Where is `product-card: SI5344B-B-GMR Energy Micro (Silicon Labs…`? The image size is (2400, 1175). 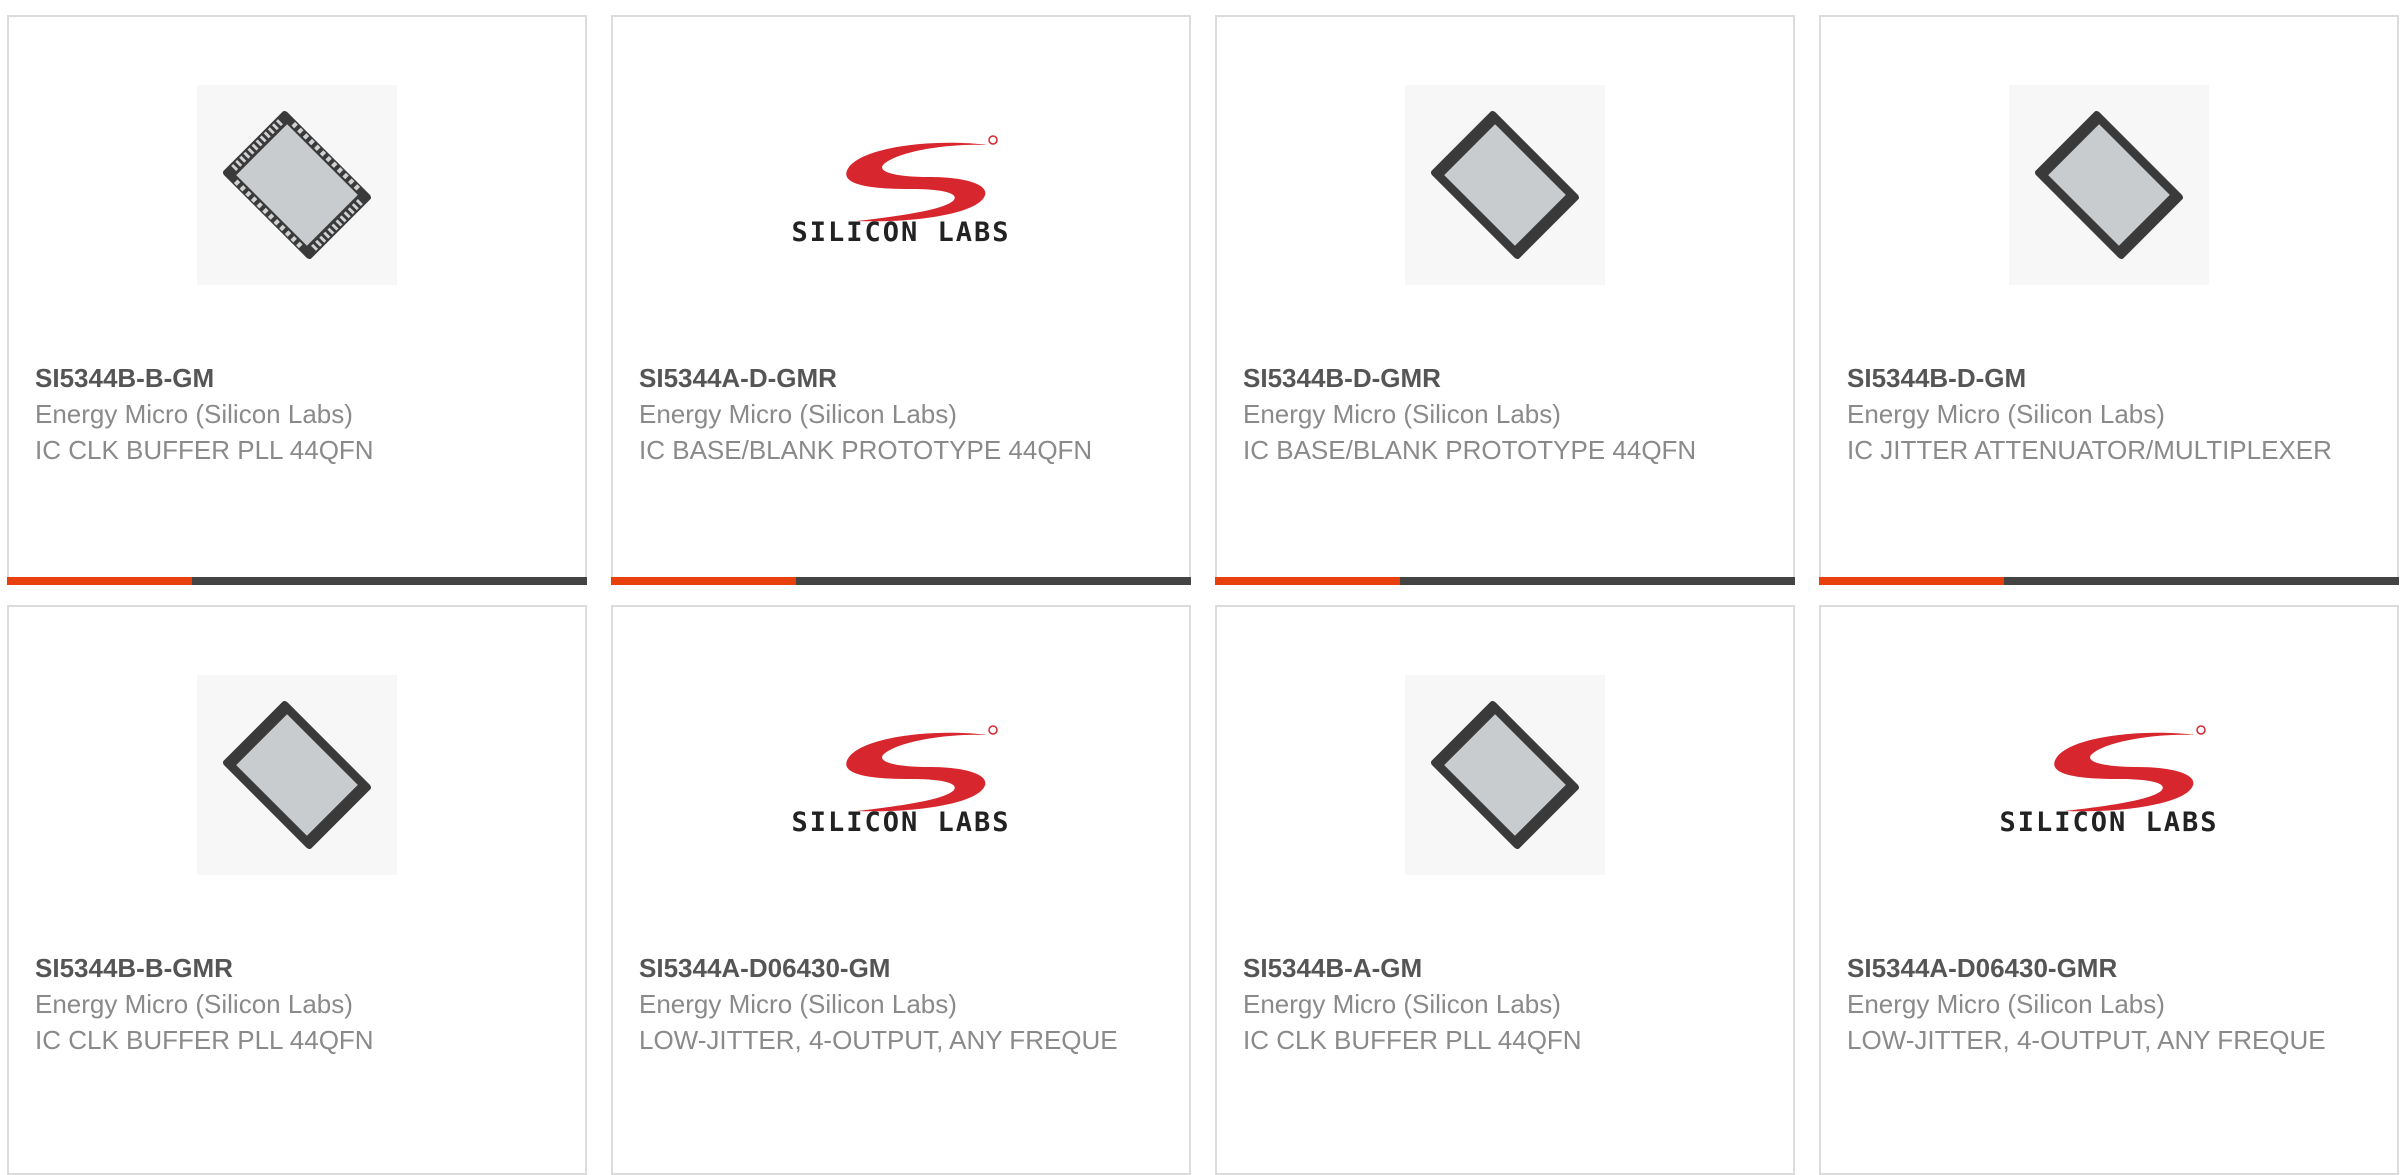 product-card: SI5344B-B-GMR Energy Micro (Silicon Labs… is located at coordinates (297, 890).